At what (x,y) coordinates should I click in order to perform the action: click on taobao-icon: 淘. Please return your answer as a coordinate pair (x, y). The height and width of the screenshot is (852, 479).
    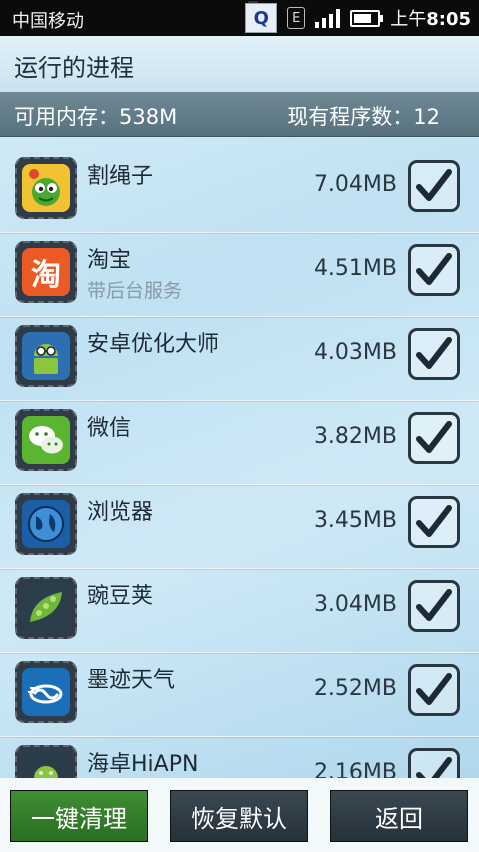
    Looking at the image, I should click on (46, 272).